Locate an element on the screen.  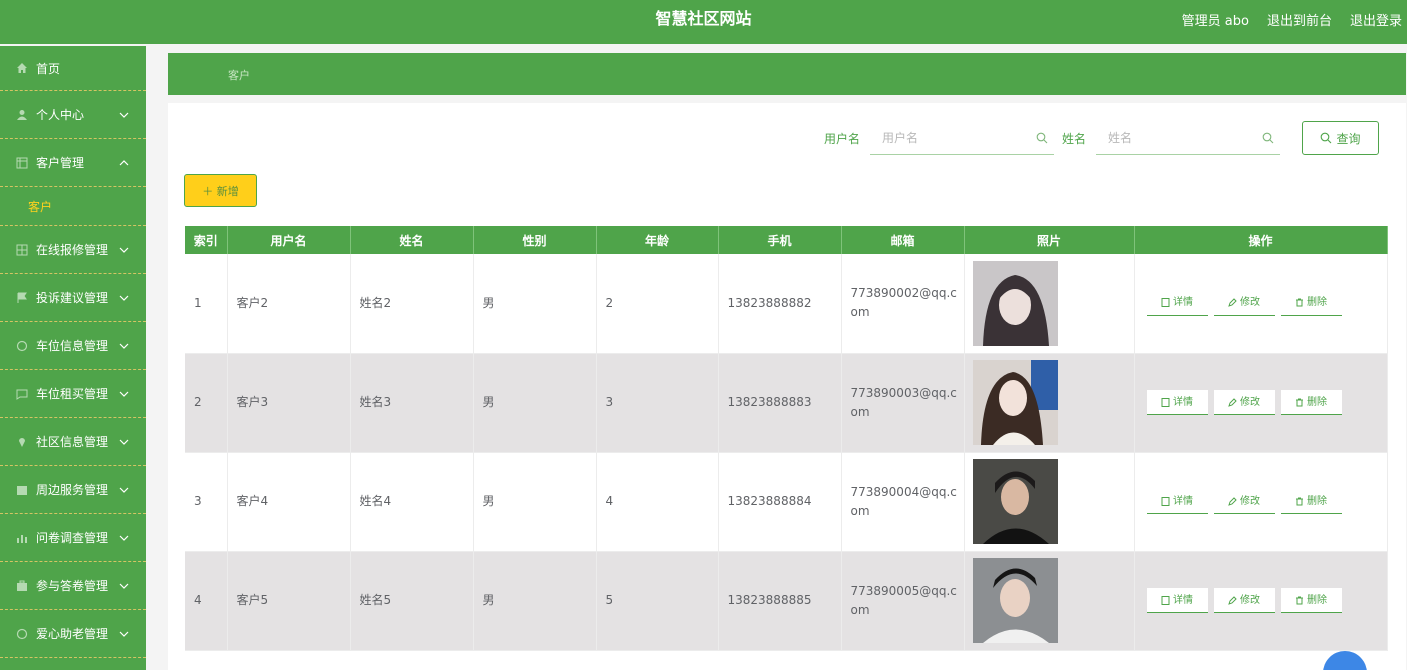
sidebar-item-customer-management: 客户管理 is located at coordinates (73, 163).